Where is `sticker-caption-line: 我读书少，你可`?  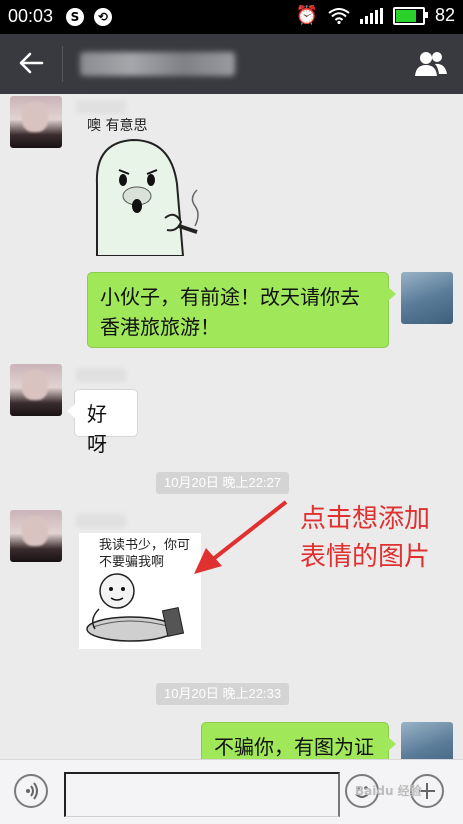 sticker-caption-line: 我读书少，你可 is located at coordinates (145, 545).